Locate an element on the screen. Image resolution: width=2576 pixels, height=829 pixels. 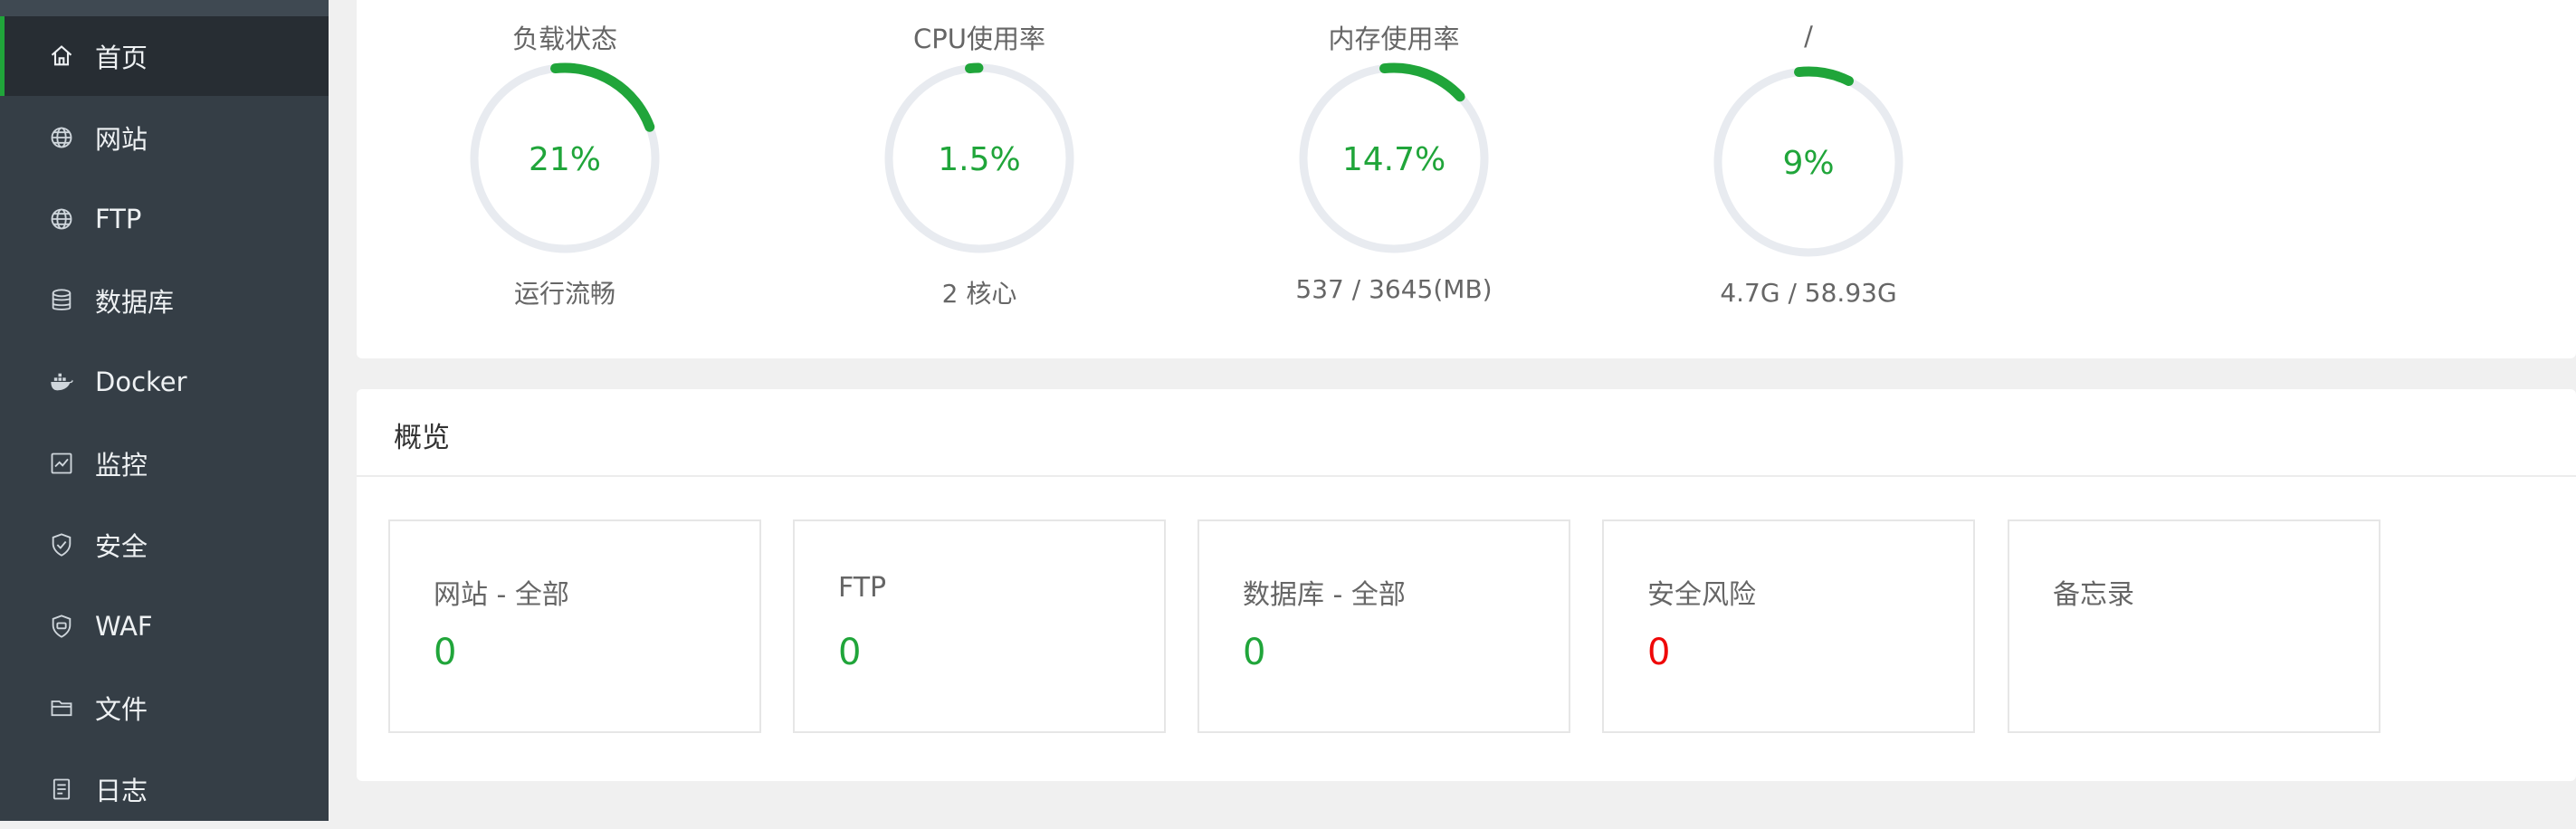
gauge-cpu: CPU使用率 1.5% 2 核心 is located at coordinates (980, 163).